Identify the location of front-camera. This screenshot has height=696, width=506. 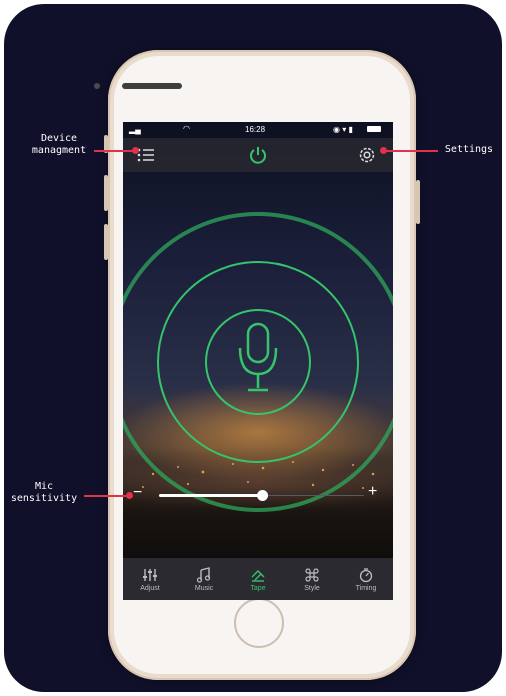
(97, 86).